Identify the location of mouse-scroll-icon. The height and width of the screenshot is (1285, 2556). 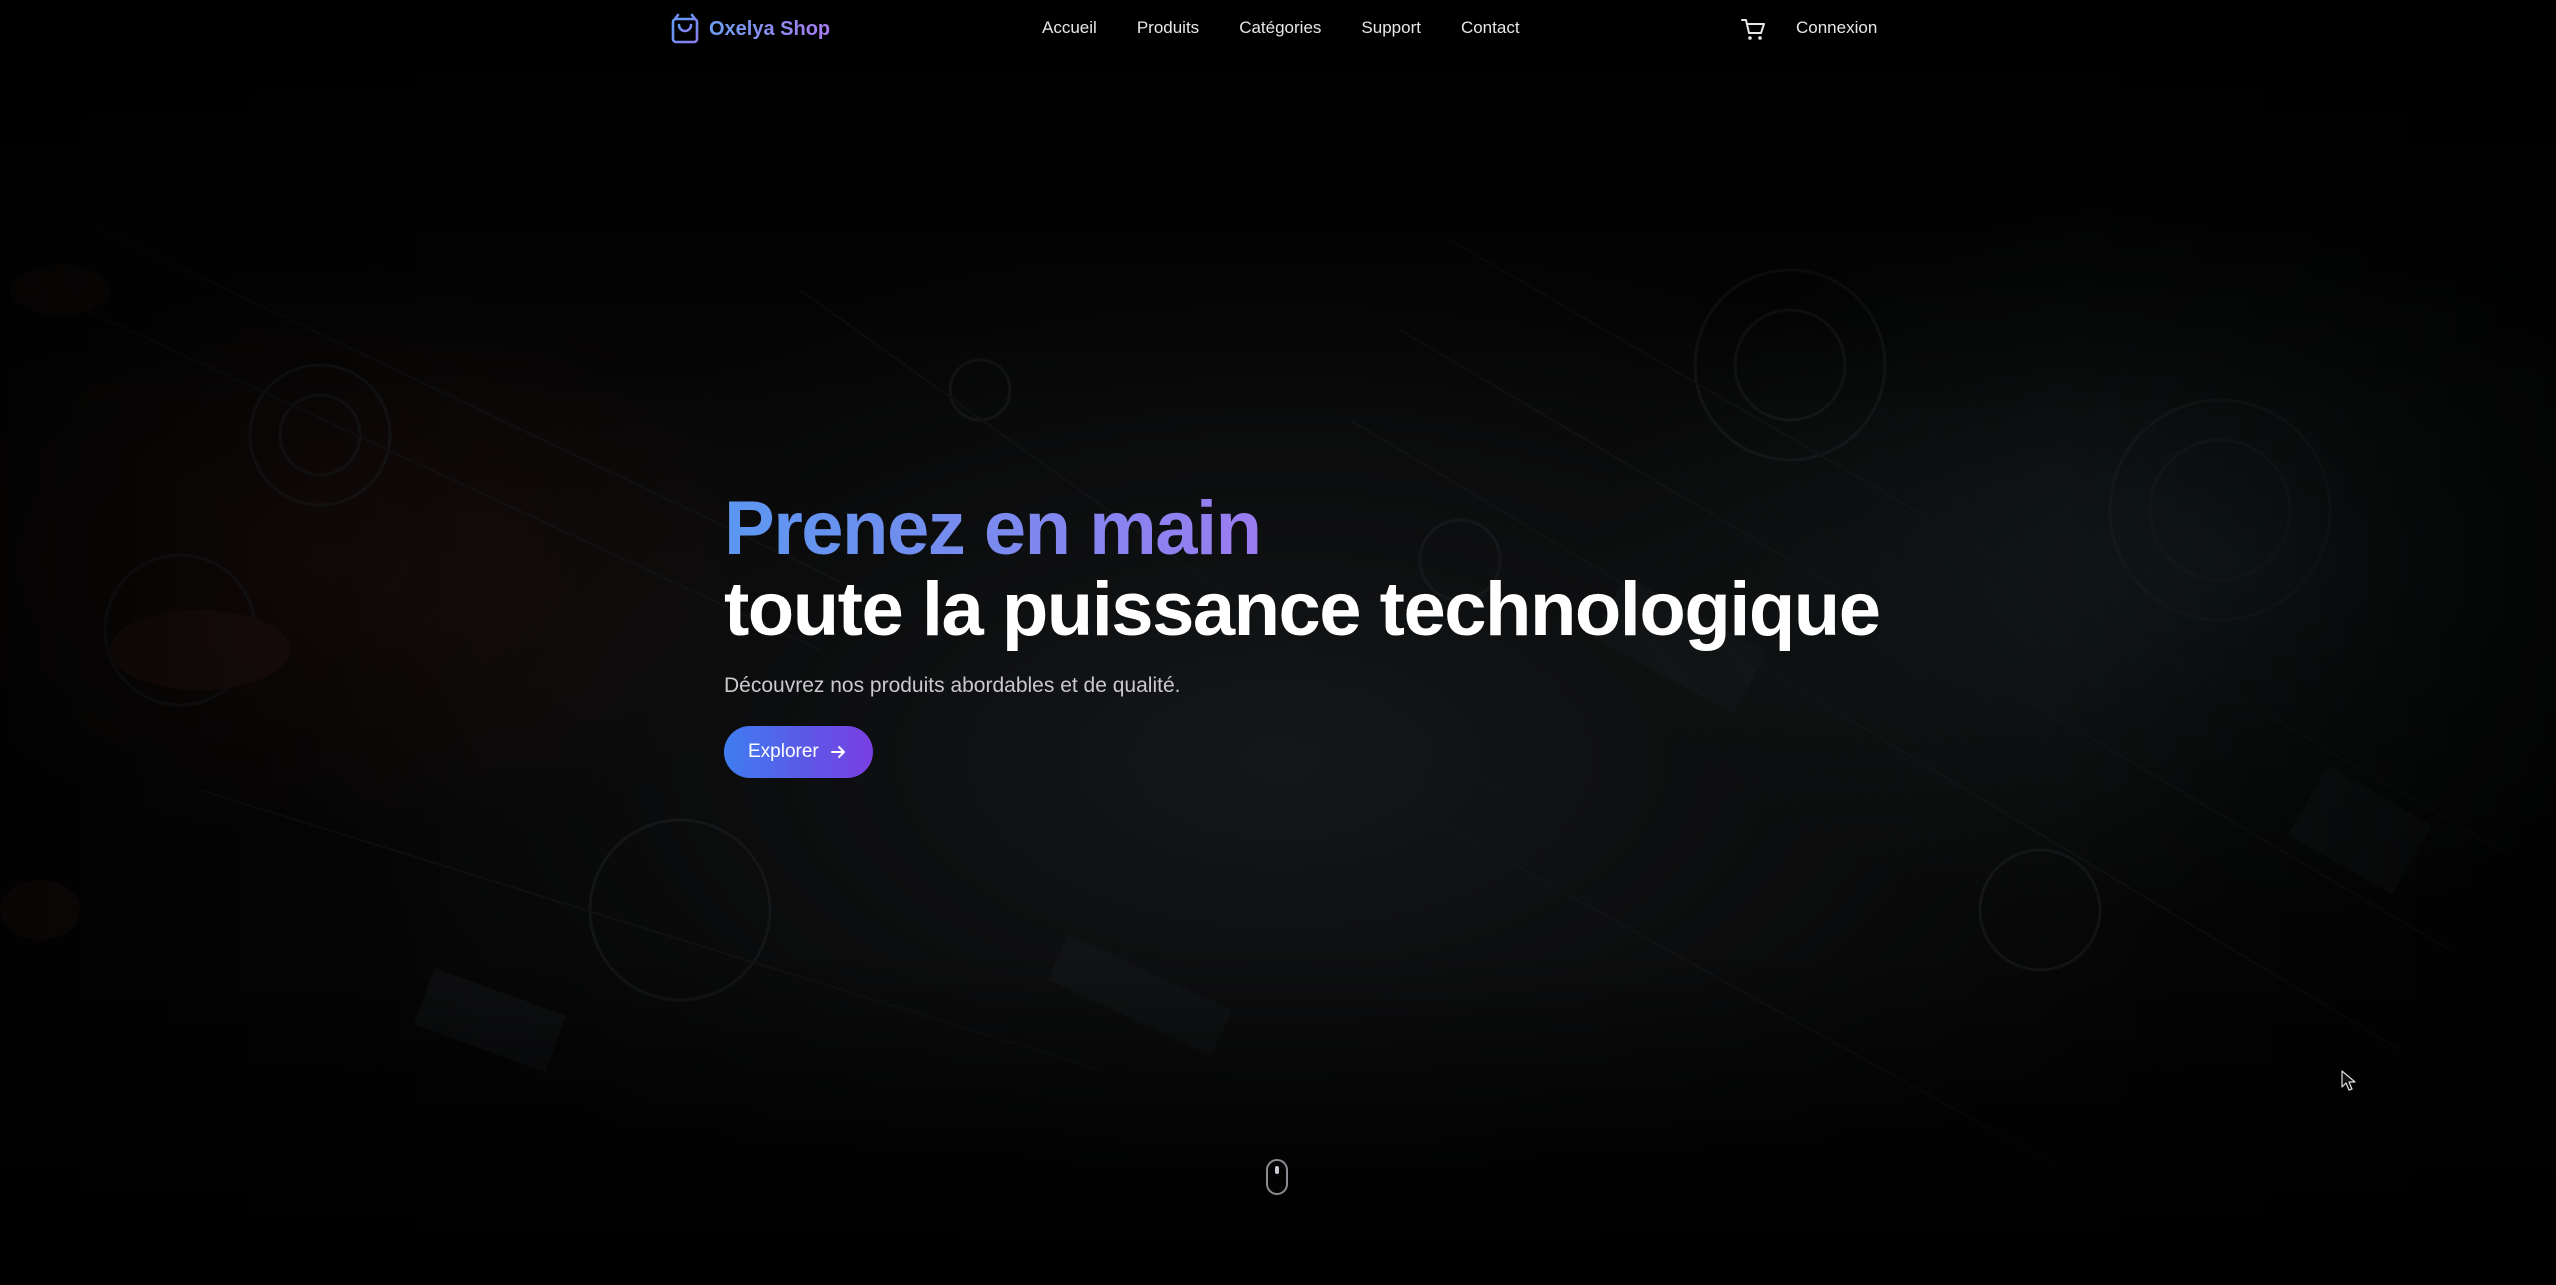
(1277, 1177).